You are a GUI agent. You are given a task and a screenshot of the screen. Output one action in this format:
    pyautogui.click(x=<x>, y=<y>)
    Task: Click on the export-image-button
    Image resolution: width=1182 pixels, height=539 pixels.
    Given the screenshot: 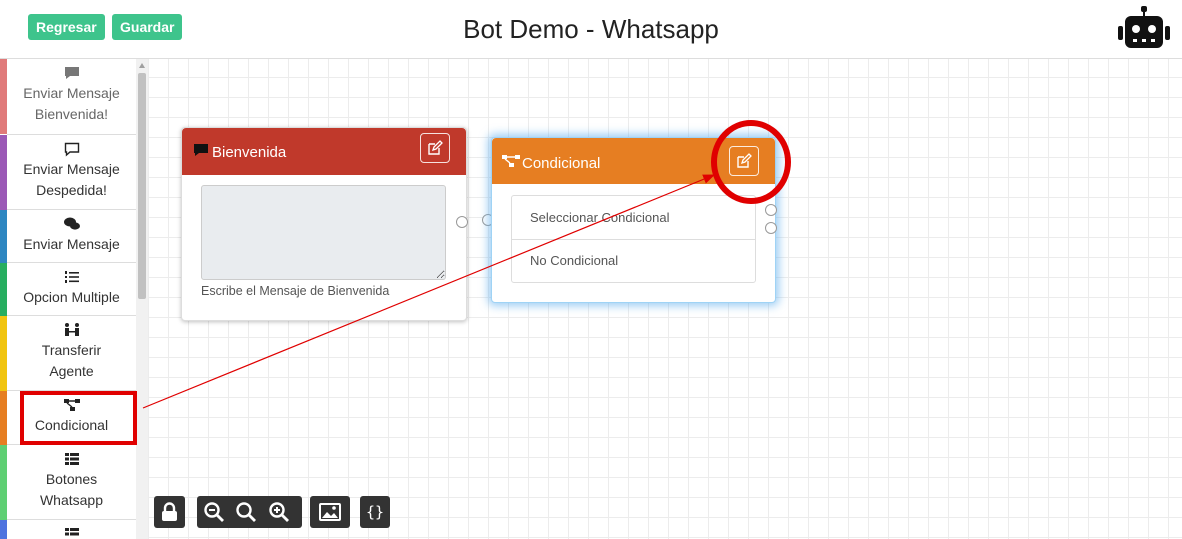 What is the action you would take?
    pyautogui.click(x=330, y=512)
    